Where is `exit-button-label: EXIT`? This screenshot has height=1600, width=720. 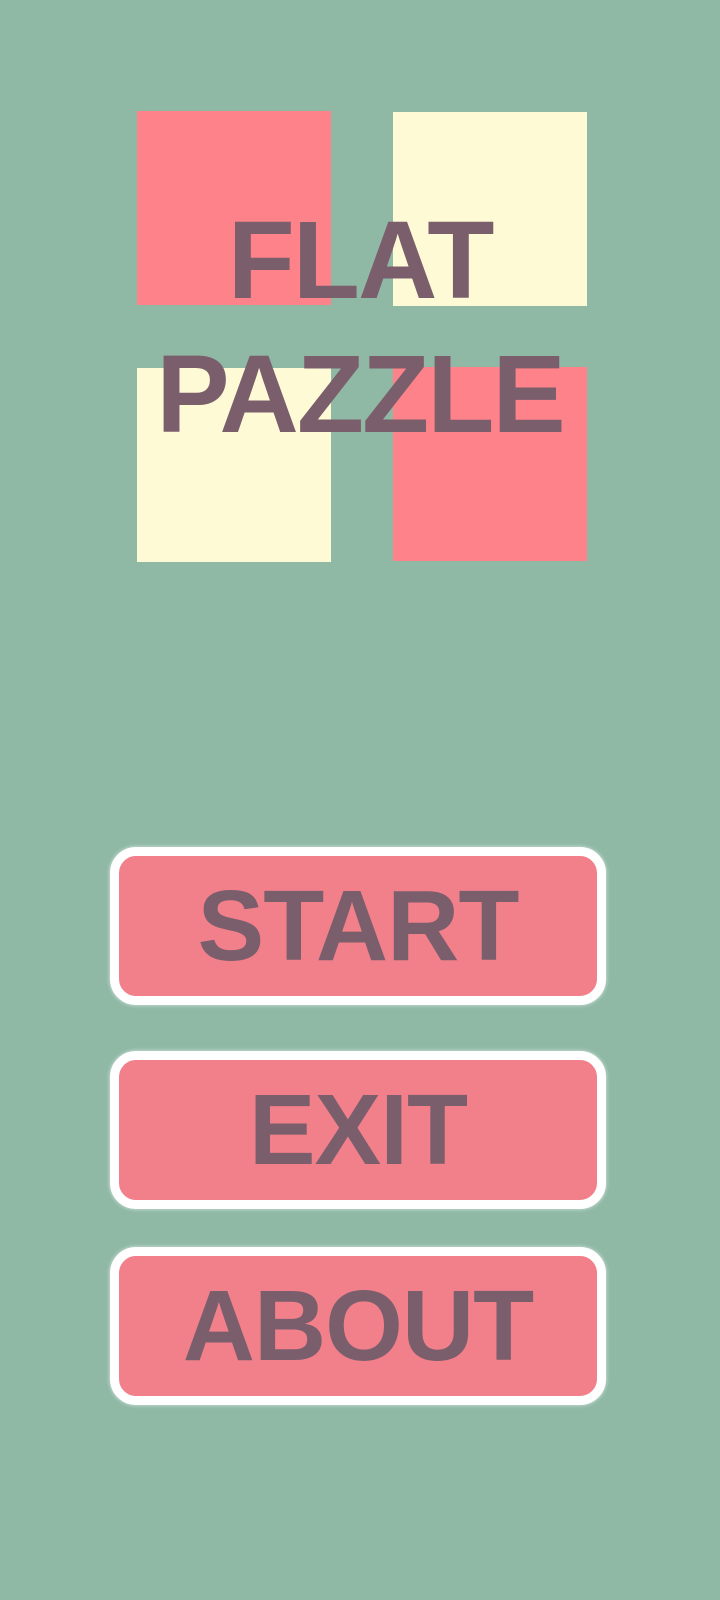 exit-button-label: EXIT is located at coordinates (358, 1130).